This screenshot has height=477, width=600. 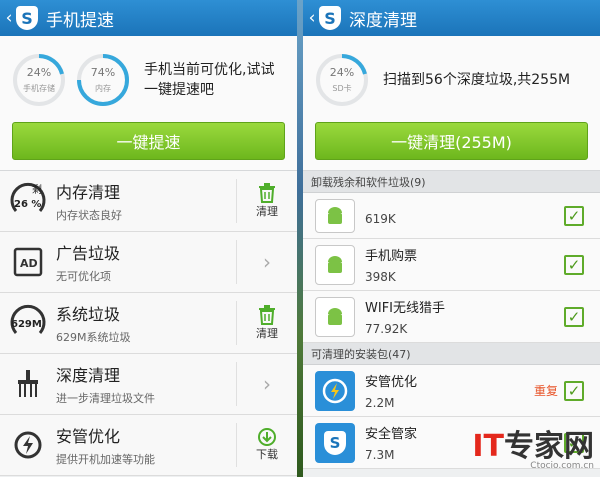 What do you see at coordinates (148, 384) in the screenshot?
I see `list-item-deep-clean: 深度清理 进一步清理垃圾文件 ›` at bounding box center [148, 384].